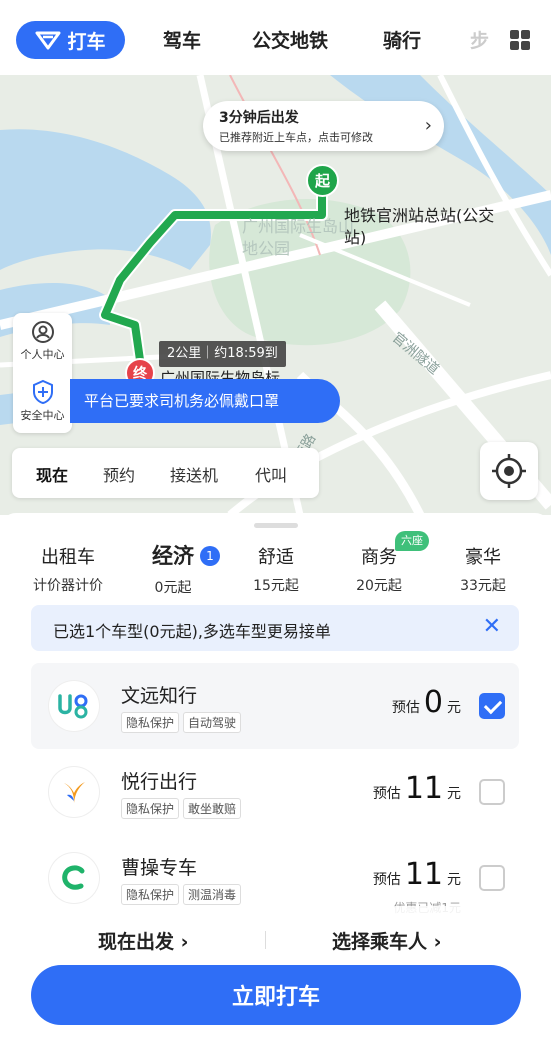 The height and width of the screenshot is (1057, 551). Describe the element at coordinates (74, 792) in the screenshot. I see `yuexing-logo-icon` at that location.